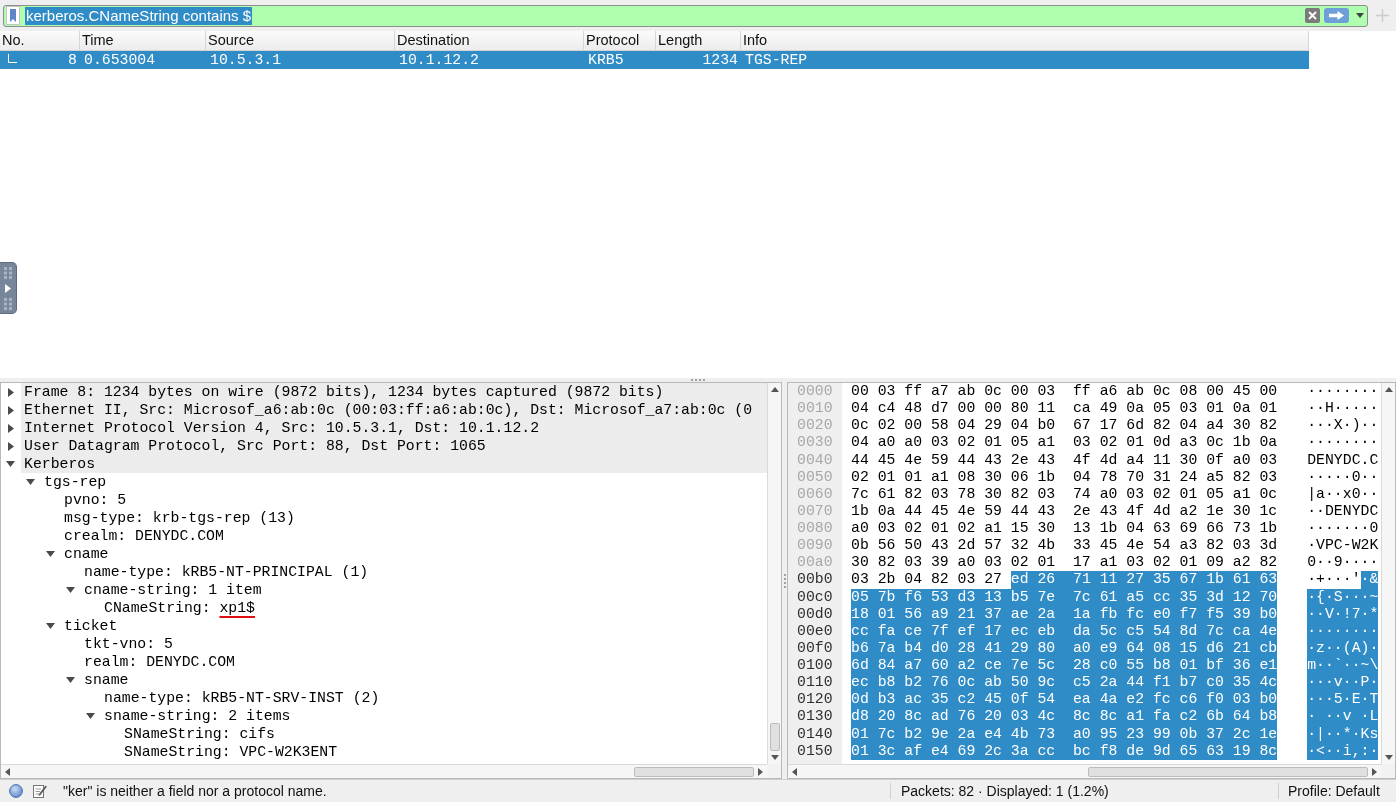 Image resolution: width=1396 pixels, height=802 pixels. Describe the element at coordinates (1343, 426) in the screenshot. I see `ascii-text: ···X·)··` at that location.